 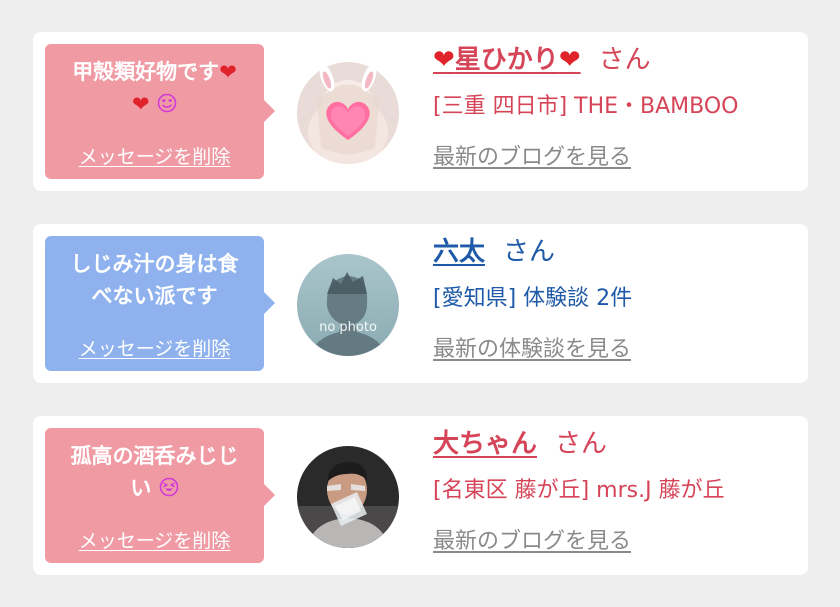 I want to click on message-bubble: しじみ汁の身は食 べない派です メッセージを削除, so click(x=160, y=303).